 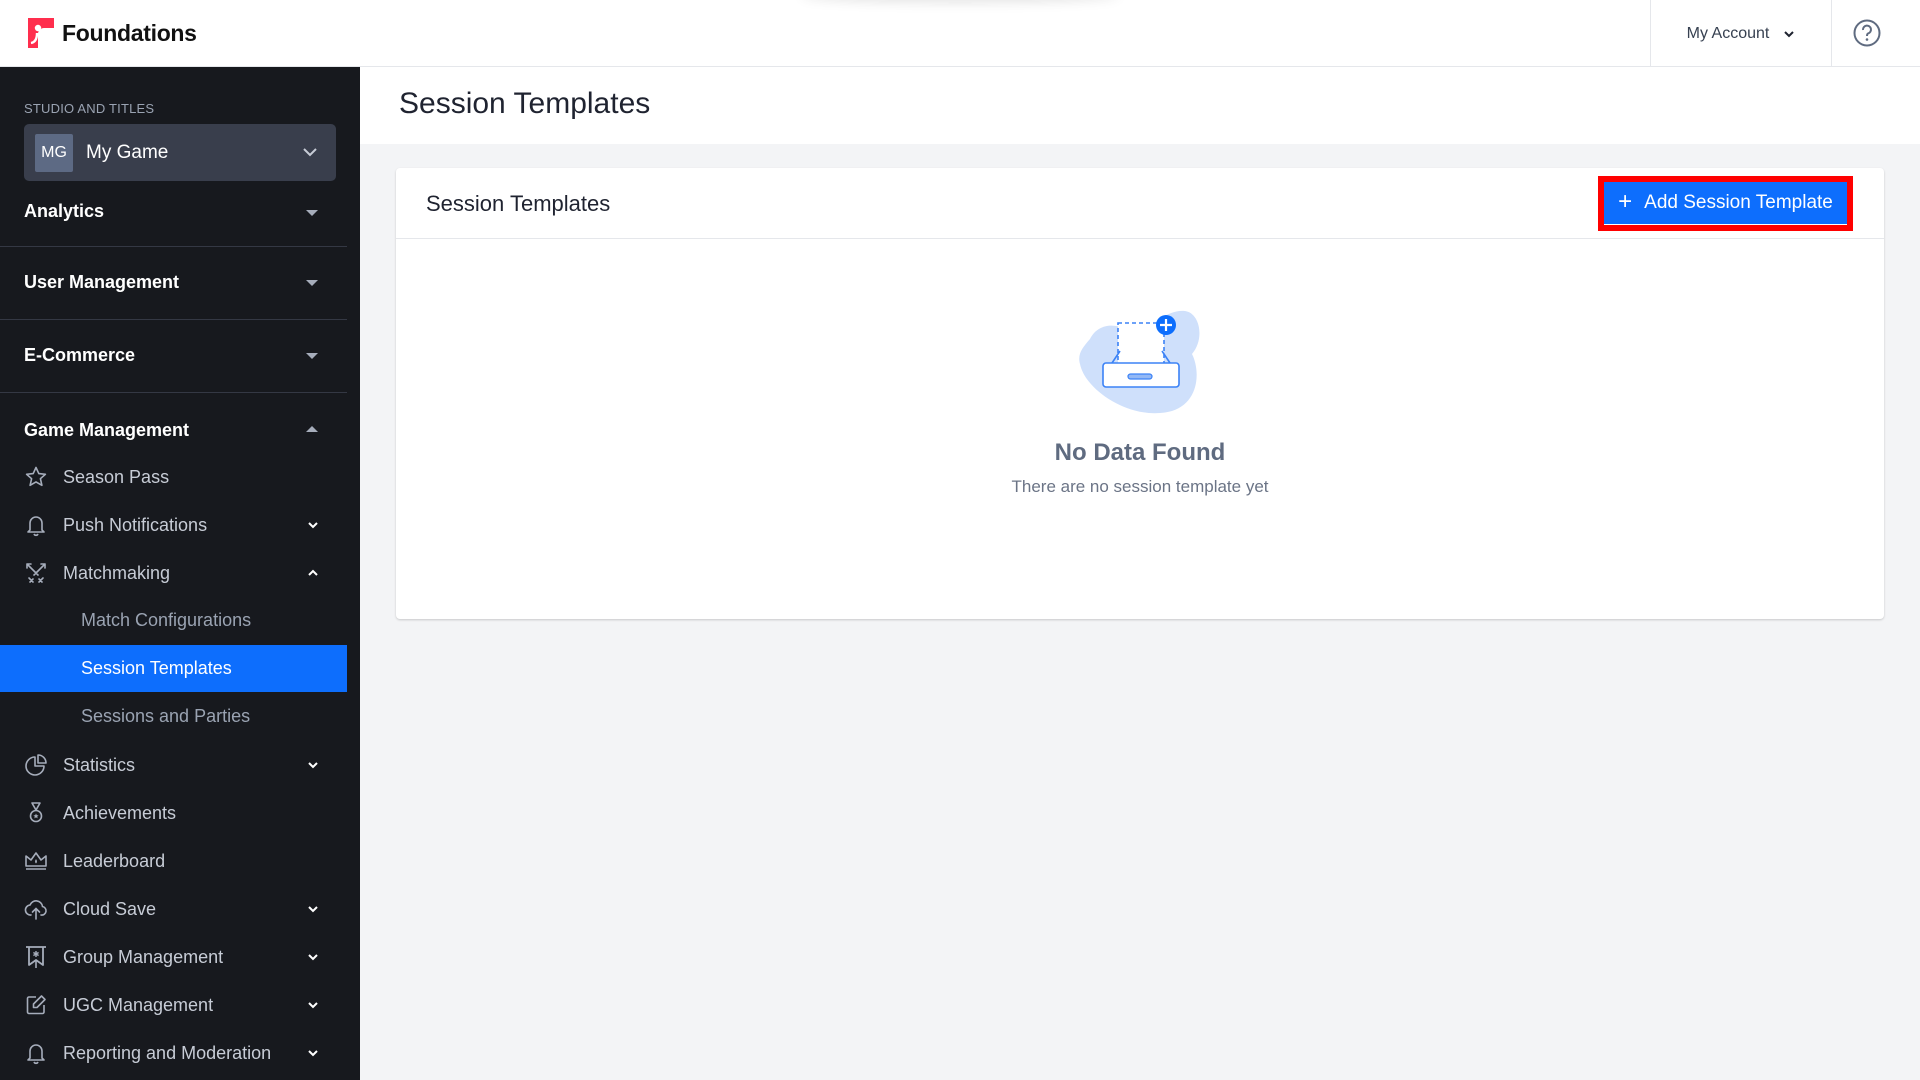 I want to click on studio-name: My Game, so click(x=127, y=152).